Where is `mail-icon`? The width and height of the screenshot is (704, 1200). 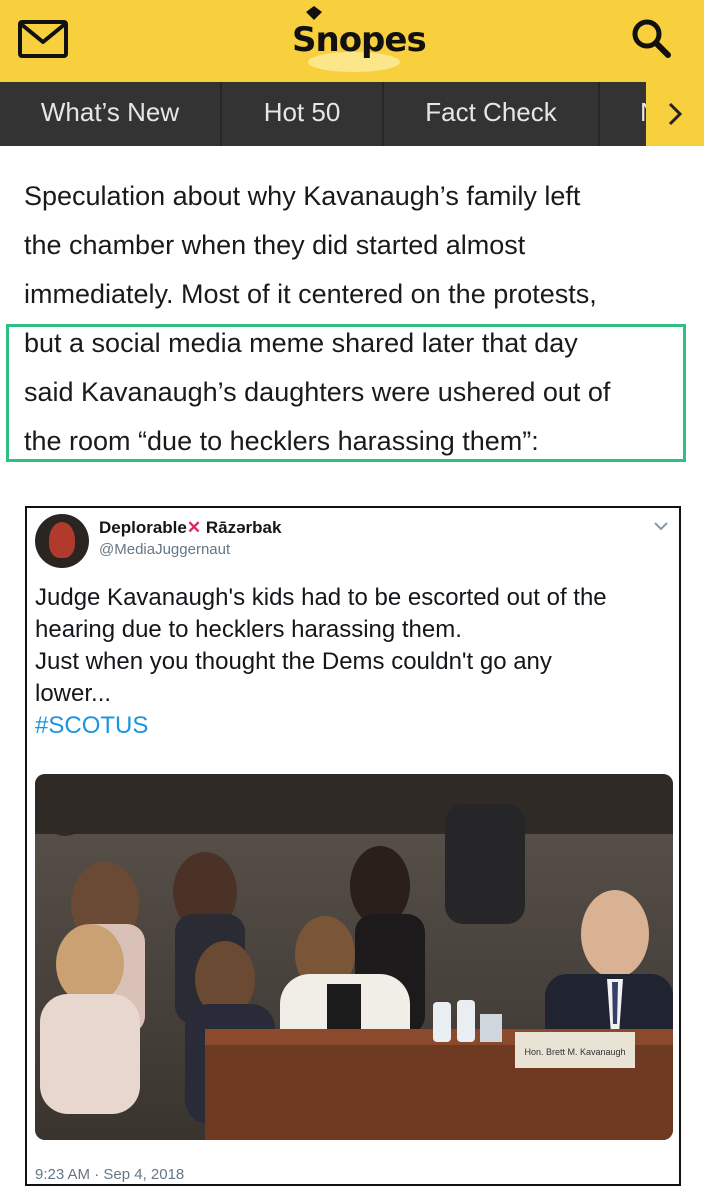 mail-icon is located at coordinates (43, 39).